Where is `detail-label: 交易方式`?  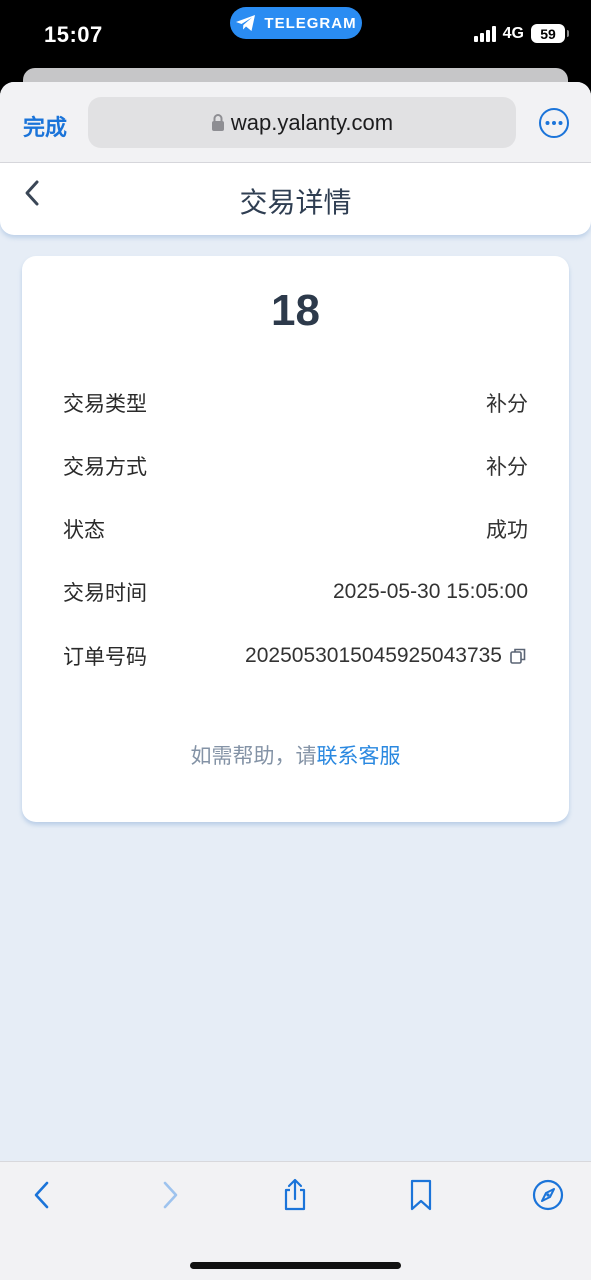 detail-label: 交易方式 is located at coordinates (105, 467).